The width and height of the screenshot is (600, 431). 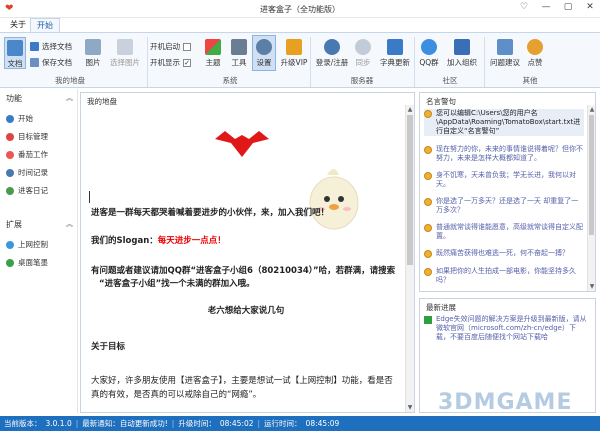 I want to click on like-icon, so click(x=535, y=47).